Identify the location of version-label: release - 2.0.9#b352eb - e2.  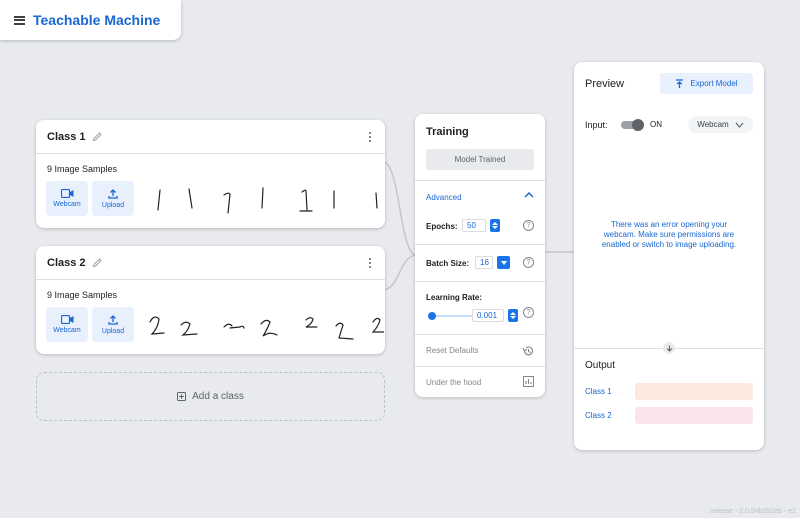
(752, 511).